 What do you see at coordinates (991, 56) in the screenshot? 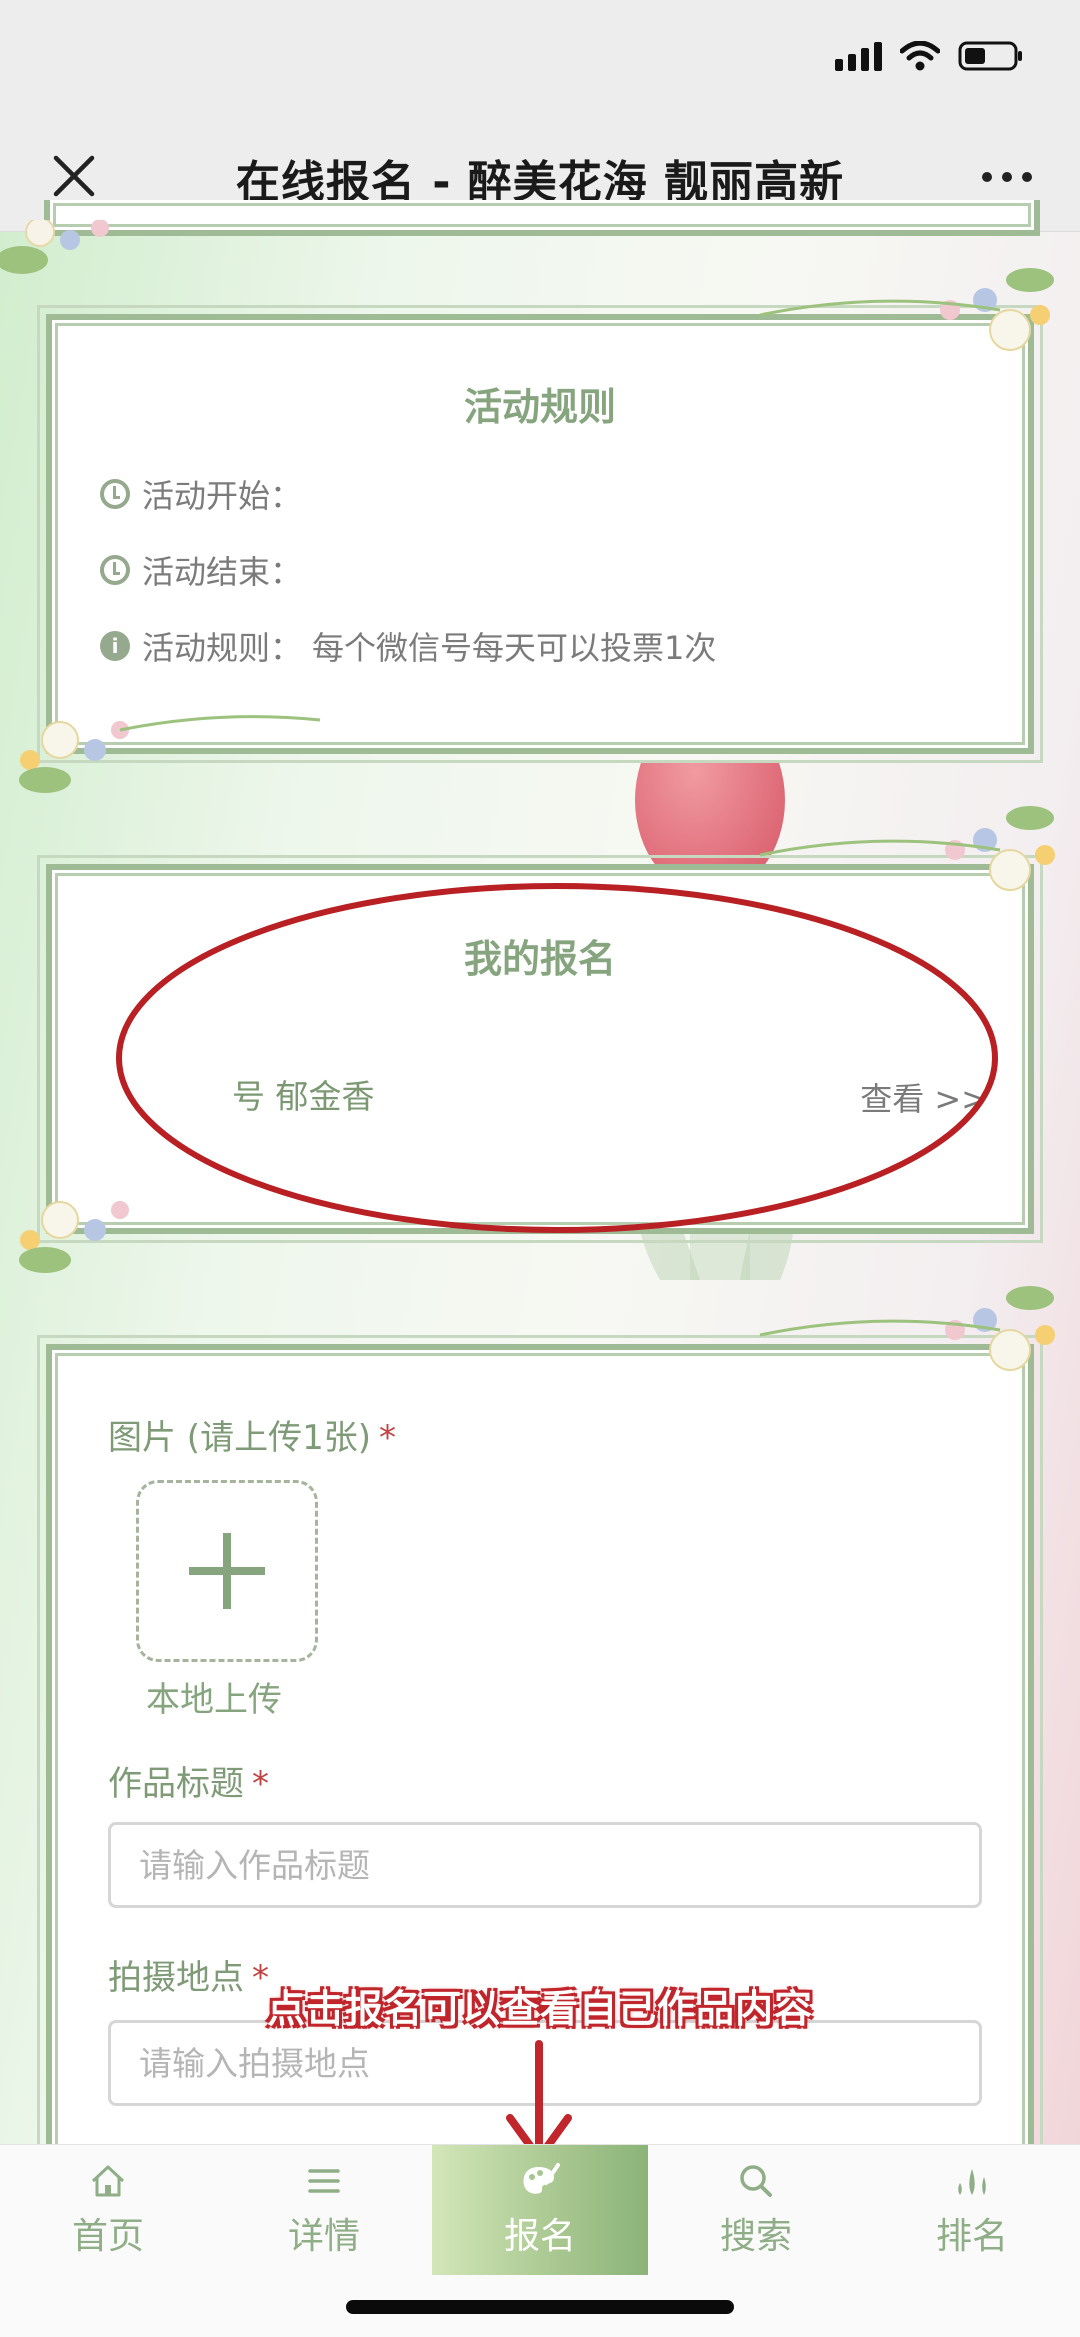
I see `battery-icon` at bounding box center [991, 56].